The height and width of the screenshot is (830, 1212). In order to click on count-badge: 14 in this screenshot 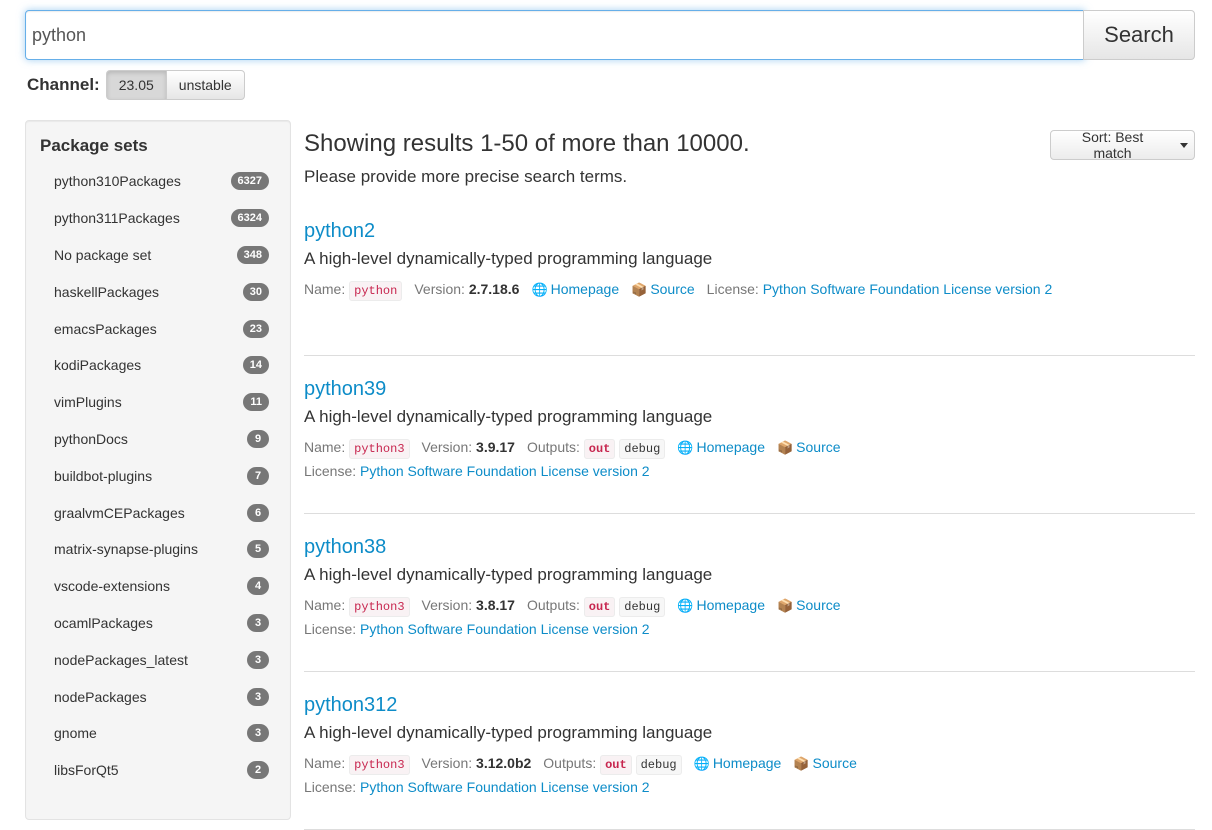, I will do `click(255, 365)`.